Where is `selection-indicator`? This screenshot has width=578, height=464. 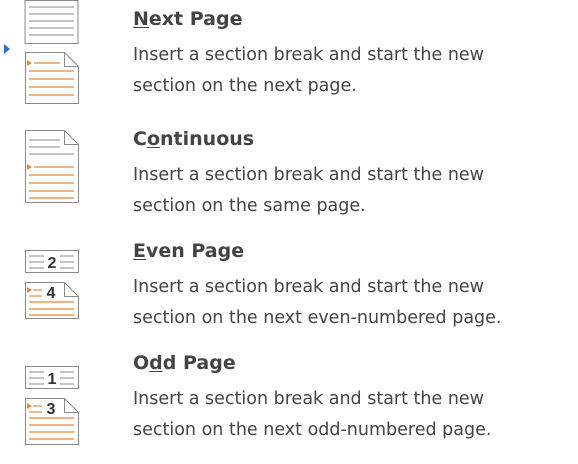 selection-indicator is located at coordinates (7, 49).